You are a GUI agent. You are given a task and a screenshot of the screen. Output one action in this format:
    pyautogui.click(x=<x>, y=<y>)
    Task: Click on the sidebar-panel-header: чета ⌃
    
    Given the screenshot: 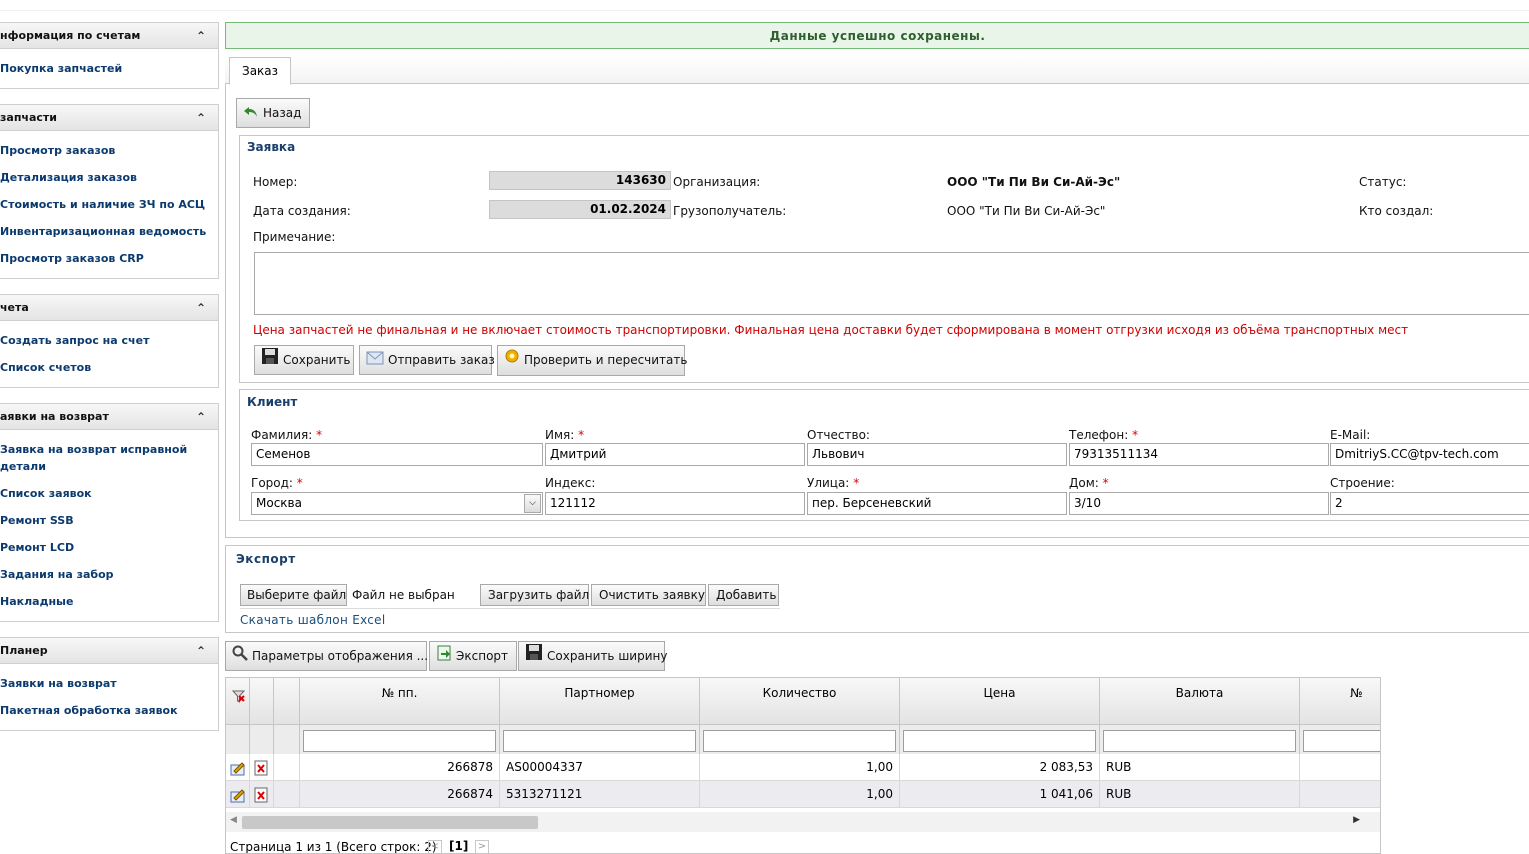 What is the action you would take?
    pyautogui.click(x=109, y=308)
    